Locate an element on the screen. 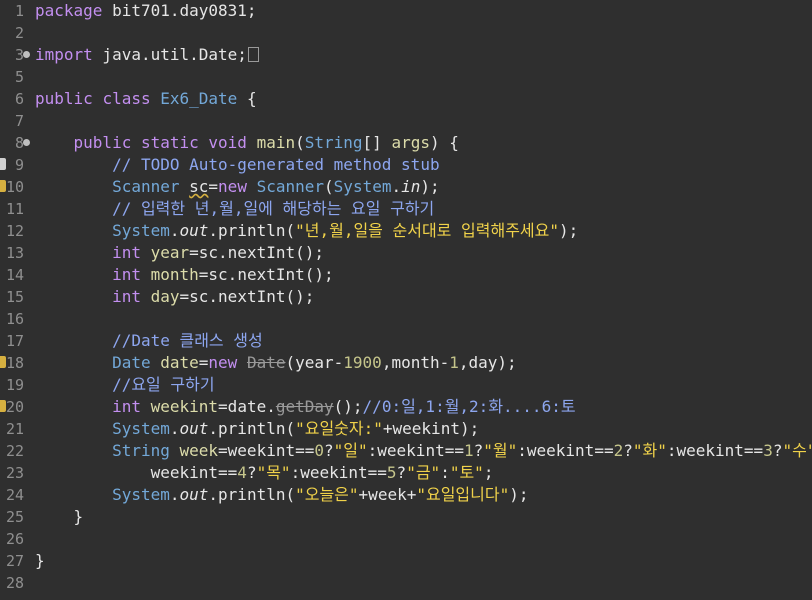  line-number: 17 is located at coordinates (14, 341).